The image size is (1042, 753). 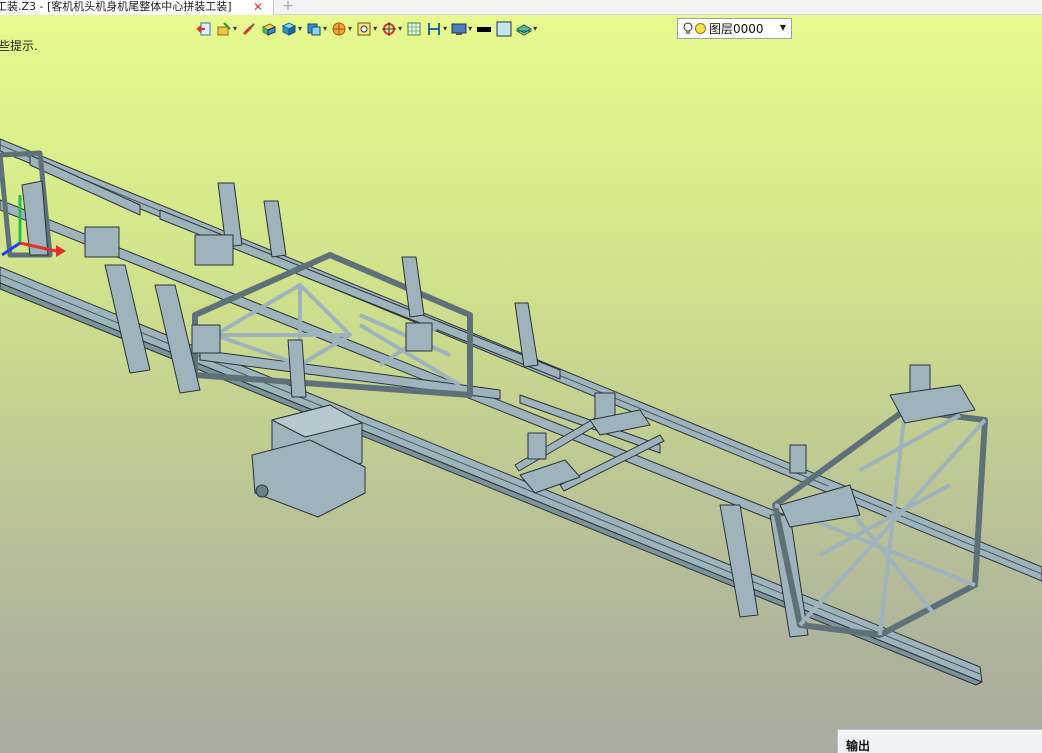 I want to click on snap-target-icon, so click(x=389, y=28).